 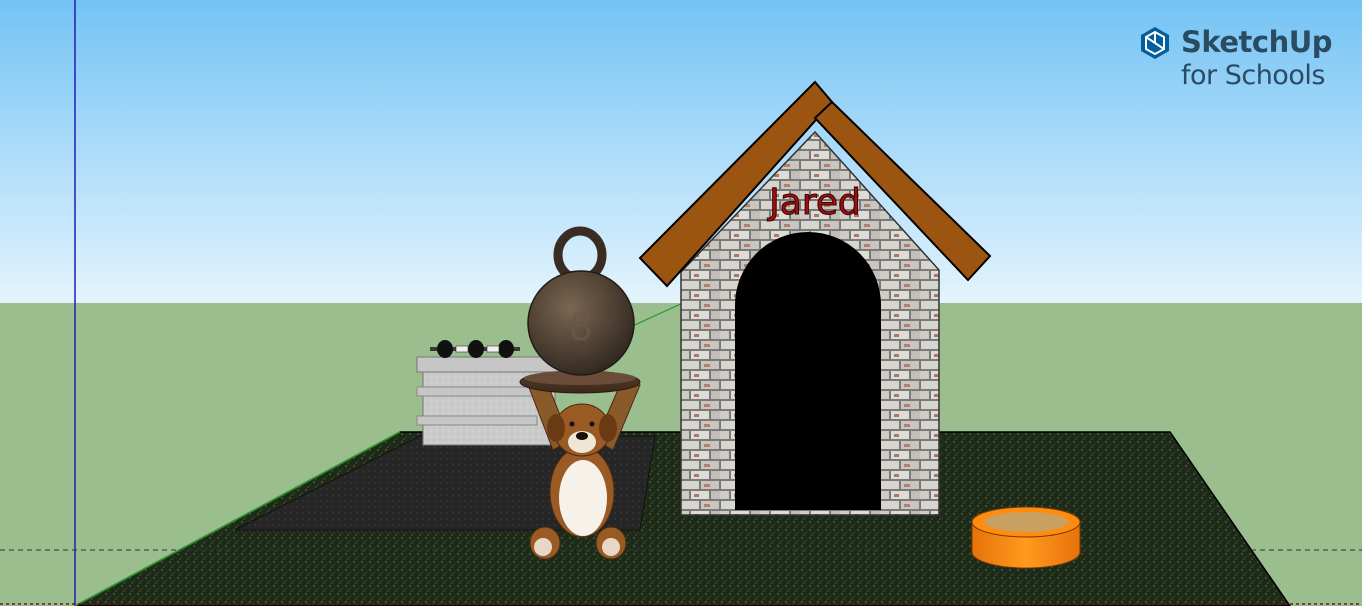 What do you see at coordinates (1253, 75) in the screenshot?
I see `brand-subtitle: for Schools` at bounding box center [1253, 75].